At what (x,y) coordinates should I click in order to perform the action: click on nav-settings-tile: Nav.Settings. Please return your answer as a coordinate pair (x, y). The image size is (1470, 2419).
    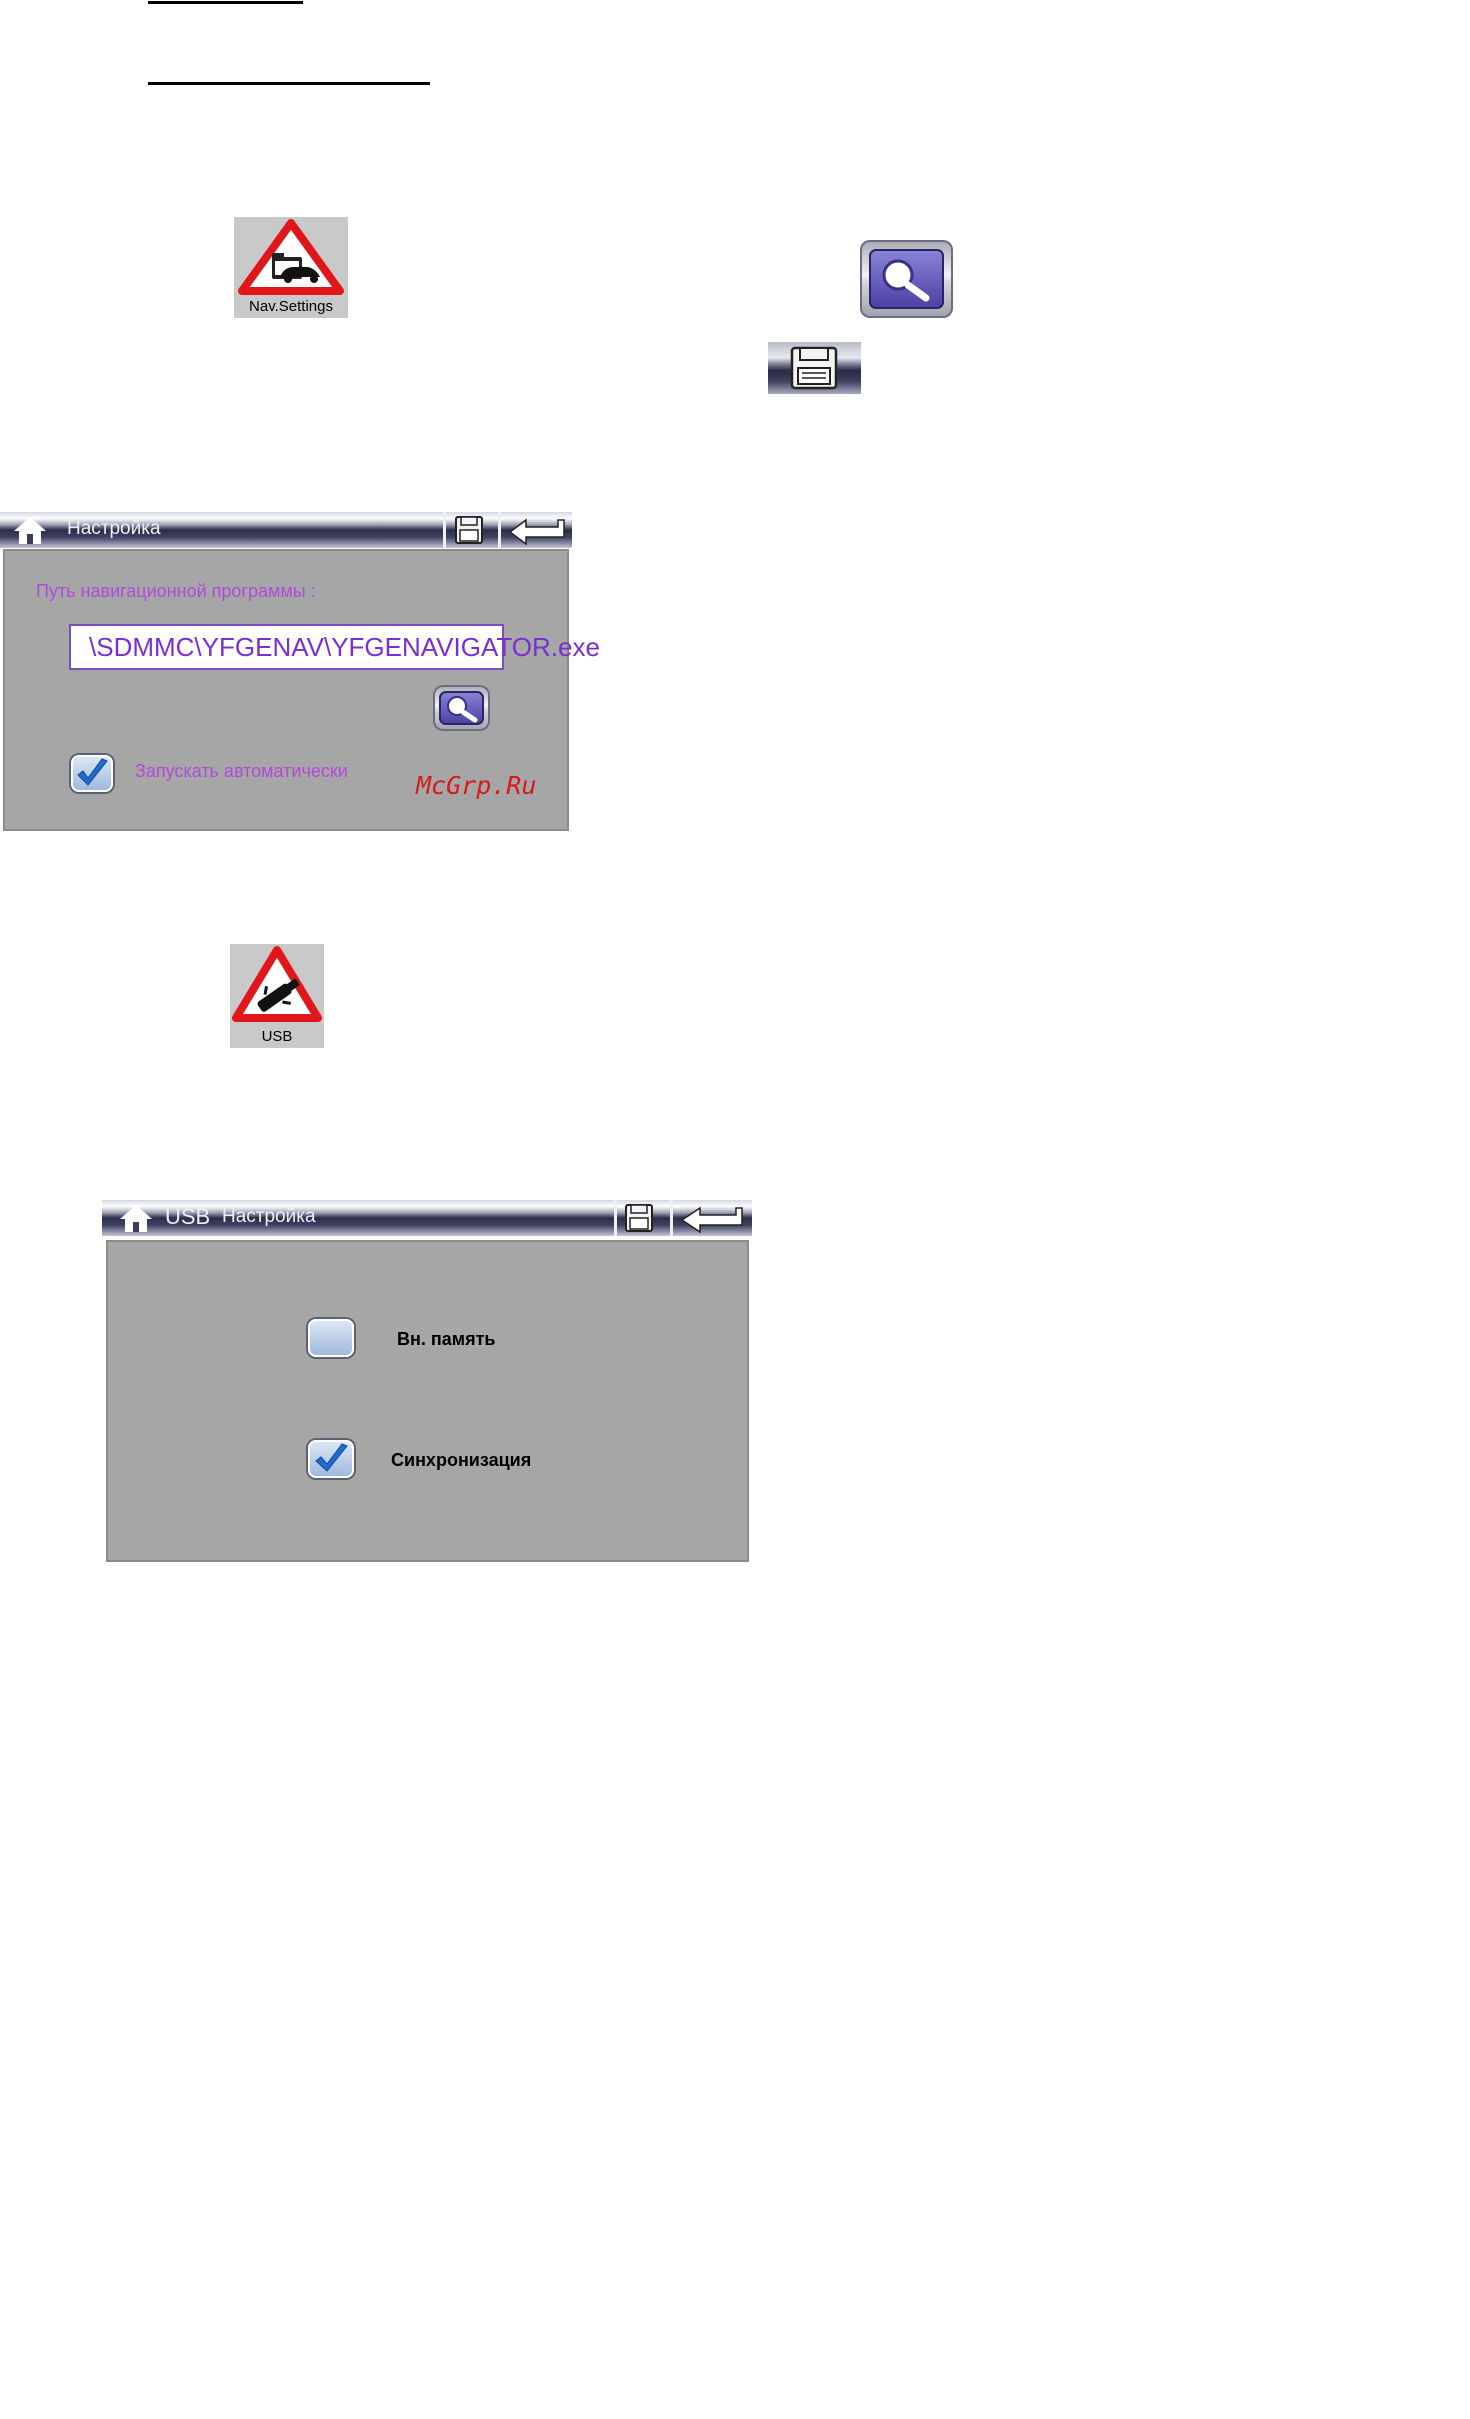
    Looking at the image, I should click on (291, 267).